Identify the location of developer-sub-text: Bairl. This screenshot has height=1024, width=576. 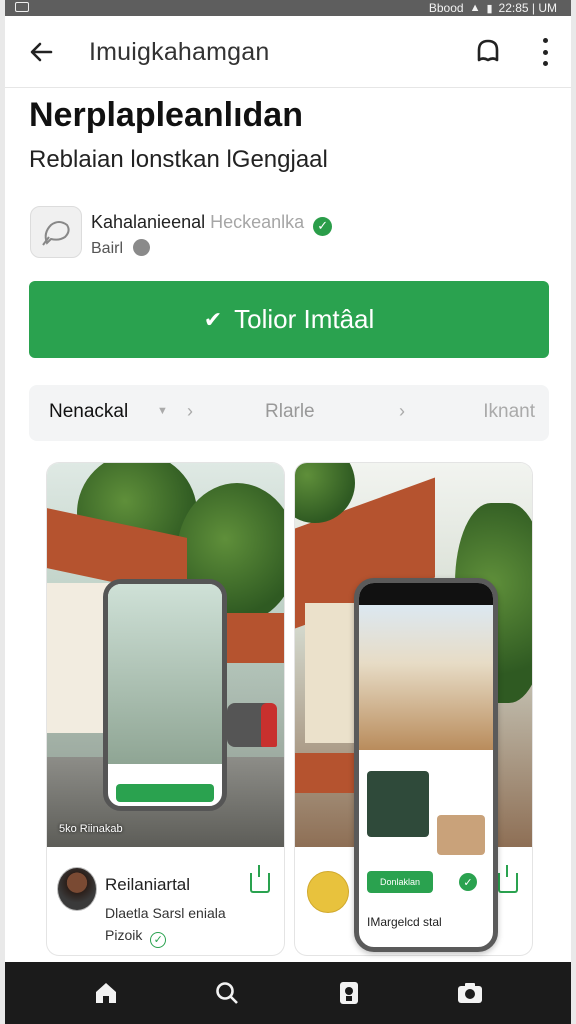
(107, 248).